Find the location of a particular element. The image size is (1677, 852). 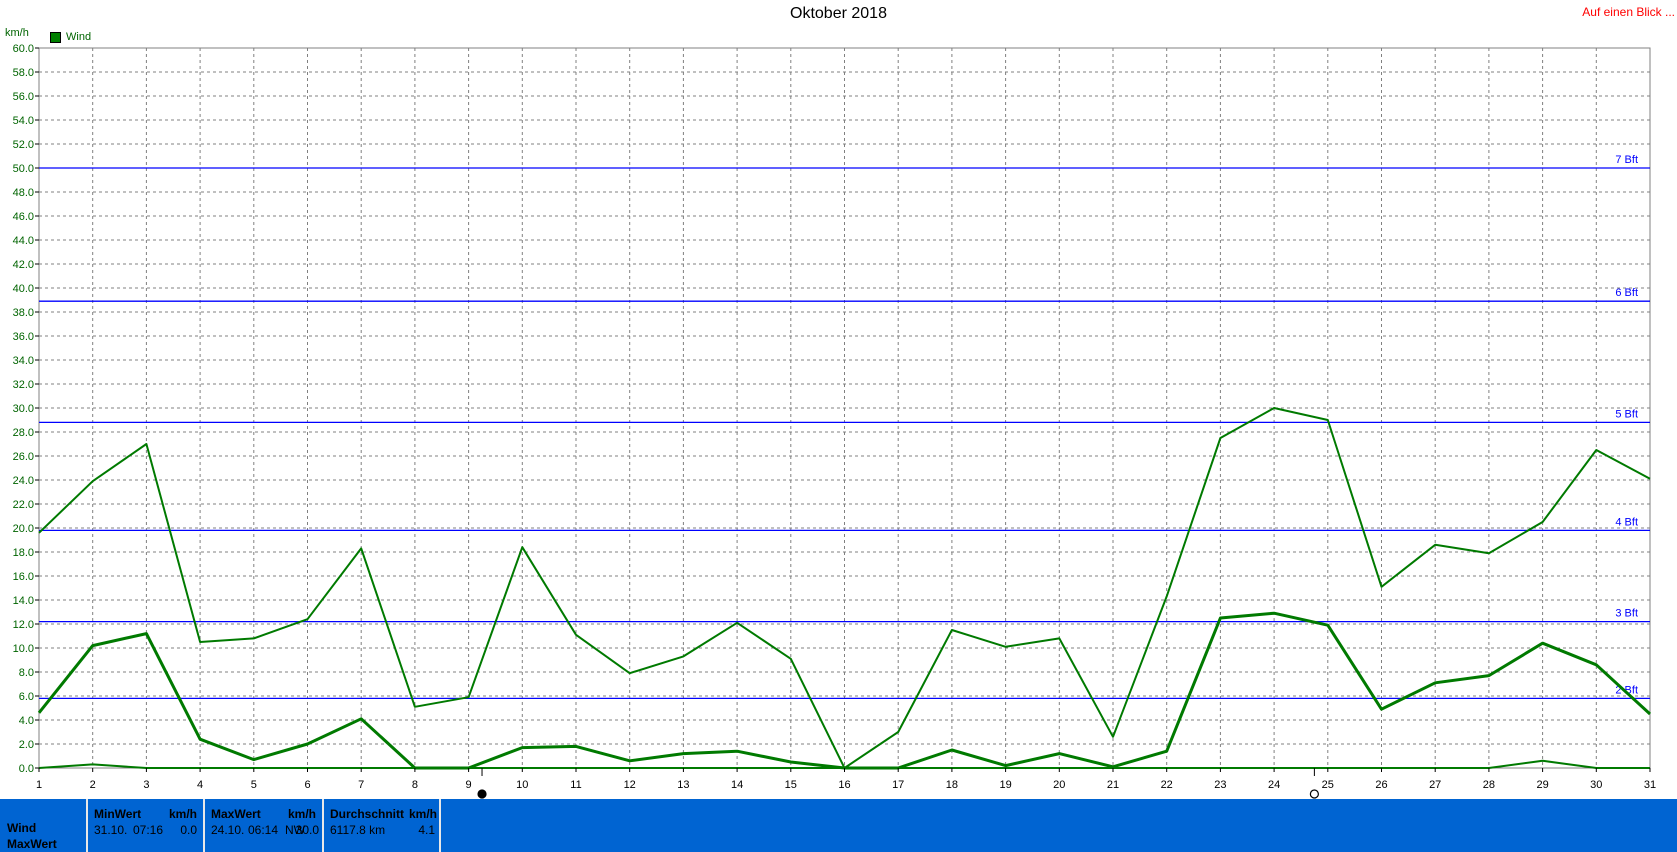

min-value: 0.0 is located at coordinates (188, 830).